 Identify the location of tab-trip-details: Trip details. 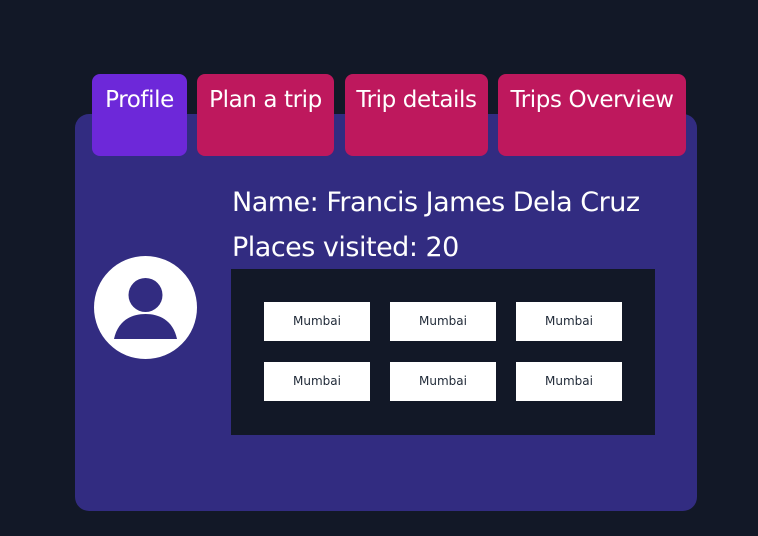
(416, 115).